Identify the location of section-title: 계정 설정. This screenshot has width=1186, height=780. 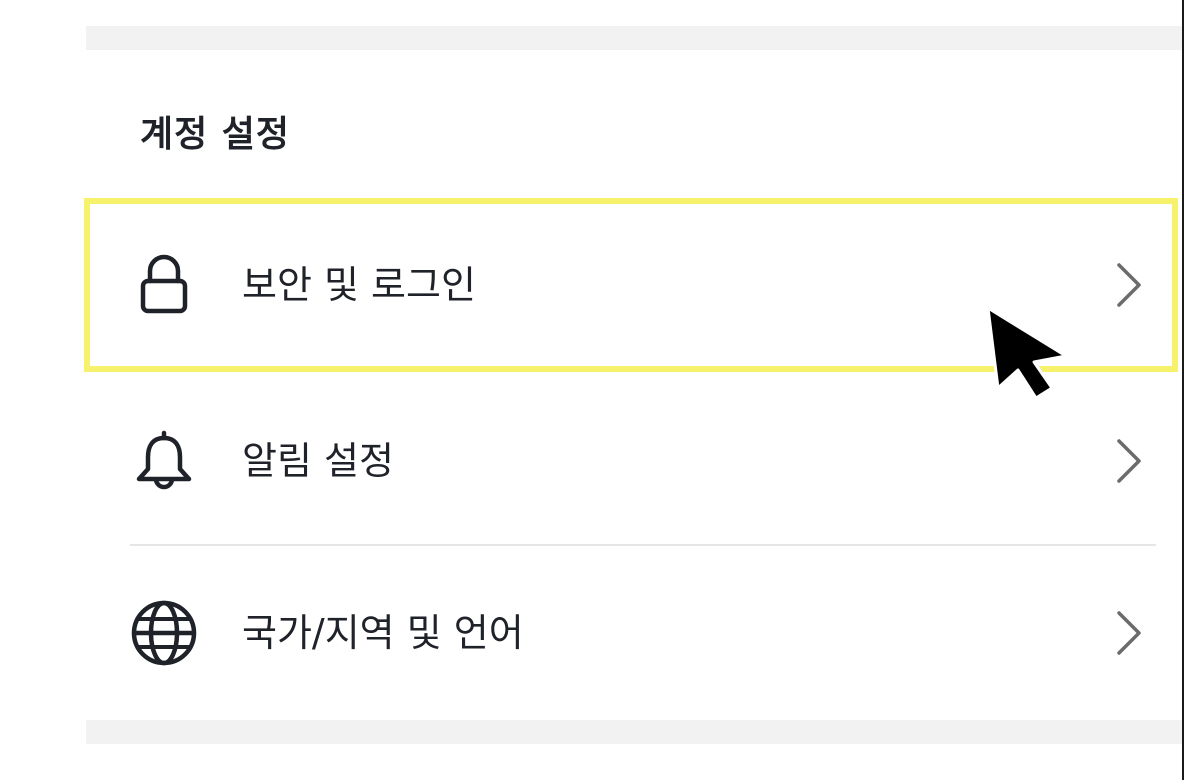
(215, 134).